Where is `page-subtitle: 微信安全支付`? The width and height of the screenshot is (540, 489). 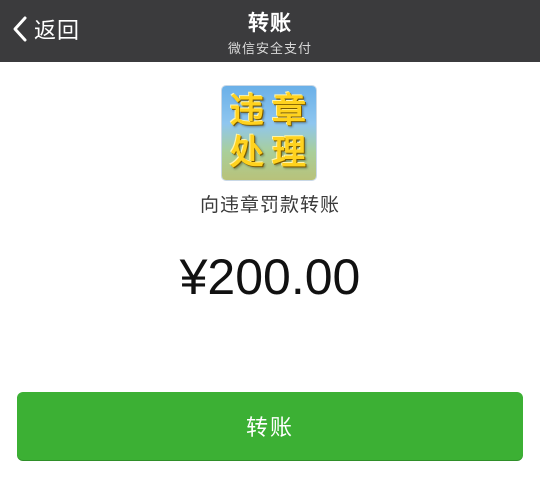
page-subtitle: 微信安全支付 is located at coordinates (269, 49).